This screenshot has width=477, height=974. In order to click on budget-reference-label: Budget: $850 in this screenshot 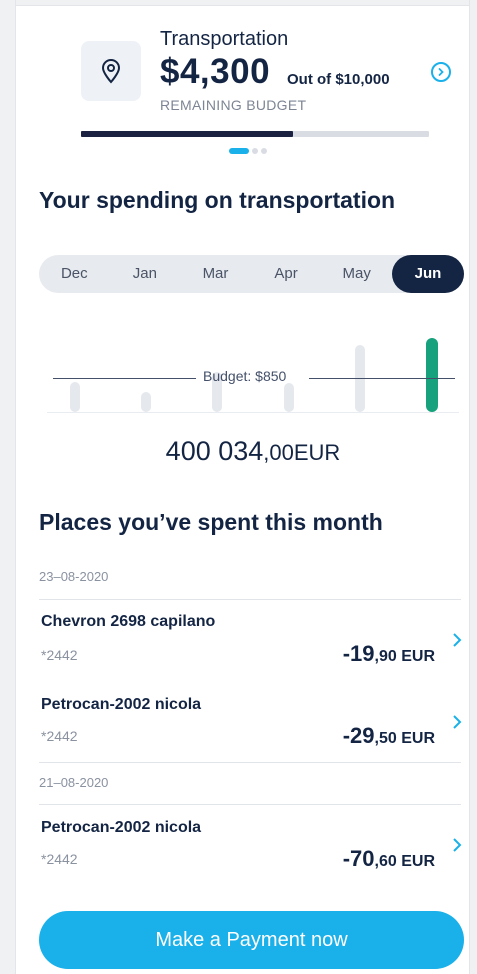, I will do `click(245, 376)`.